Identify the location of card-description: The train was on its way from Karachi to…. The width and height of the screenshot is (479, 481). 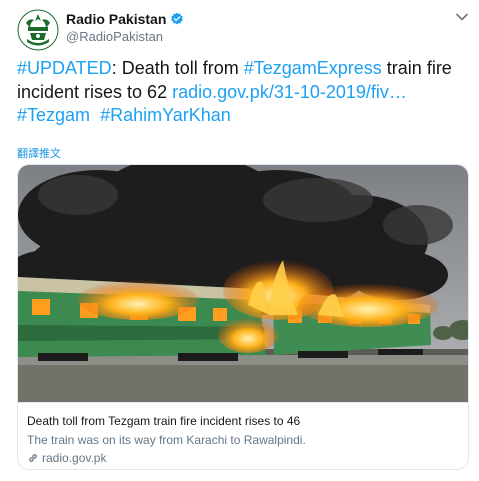
(166, 440).